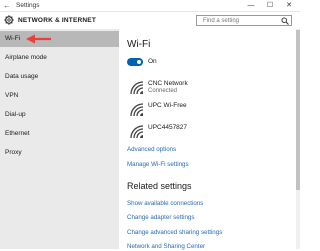 The image size is (320, 251). What do you see at coordinates (289, 5) in the screenshot?
I see `close-button: ✕` at bounding box center [289, 5].